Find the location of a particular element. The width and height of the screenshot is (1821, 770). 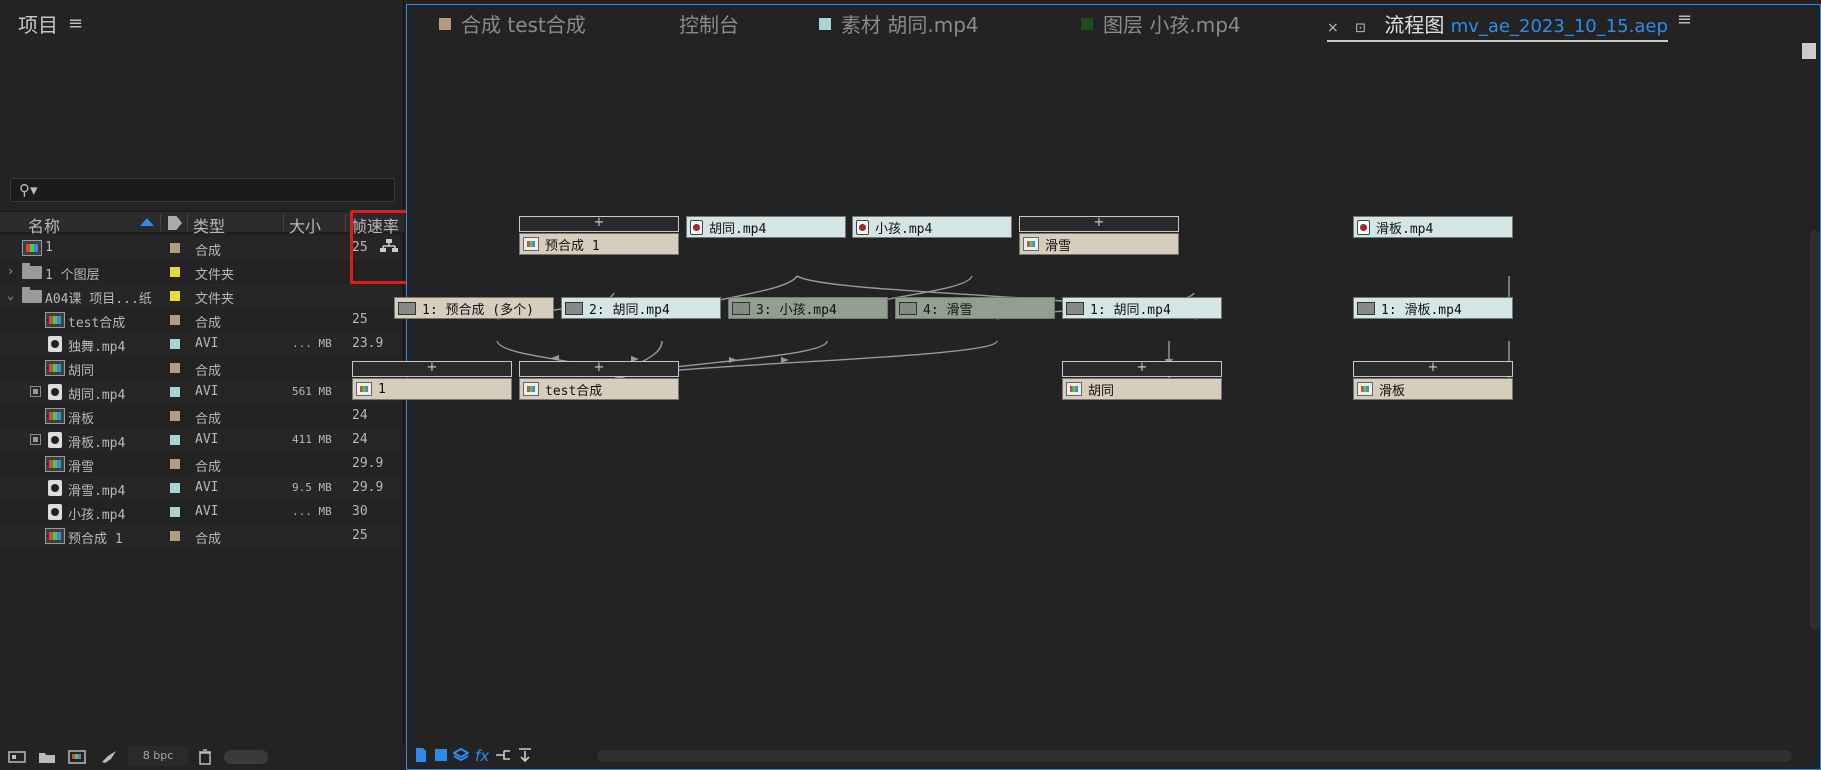

node-footage-hutong: 胡同.mp4 is located at coordinates (766, 227).